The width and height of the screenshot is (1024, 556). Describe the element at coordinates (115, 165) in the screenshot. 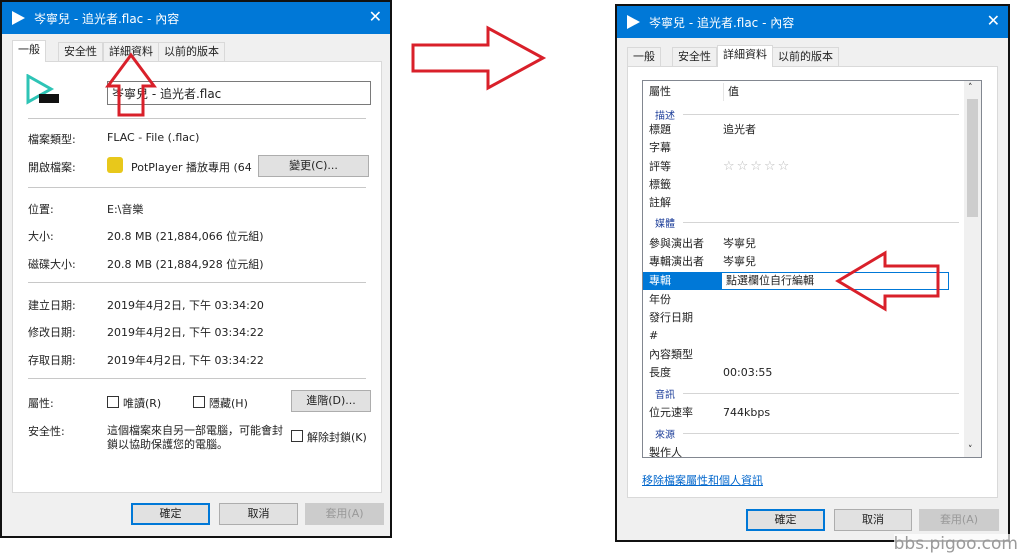

I see `potplayer-icon` at that location.